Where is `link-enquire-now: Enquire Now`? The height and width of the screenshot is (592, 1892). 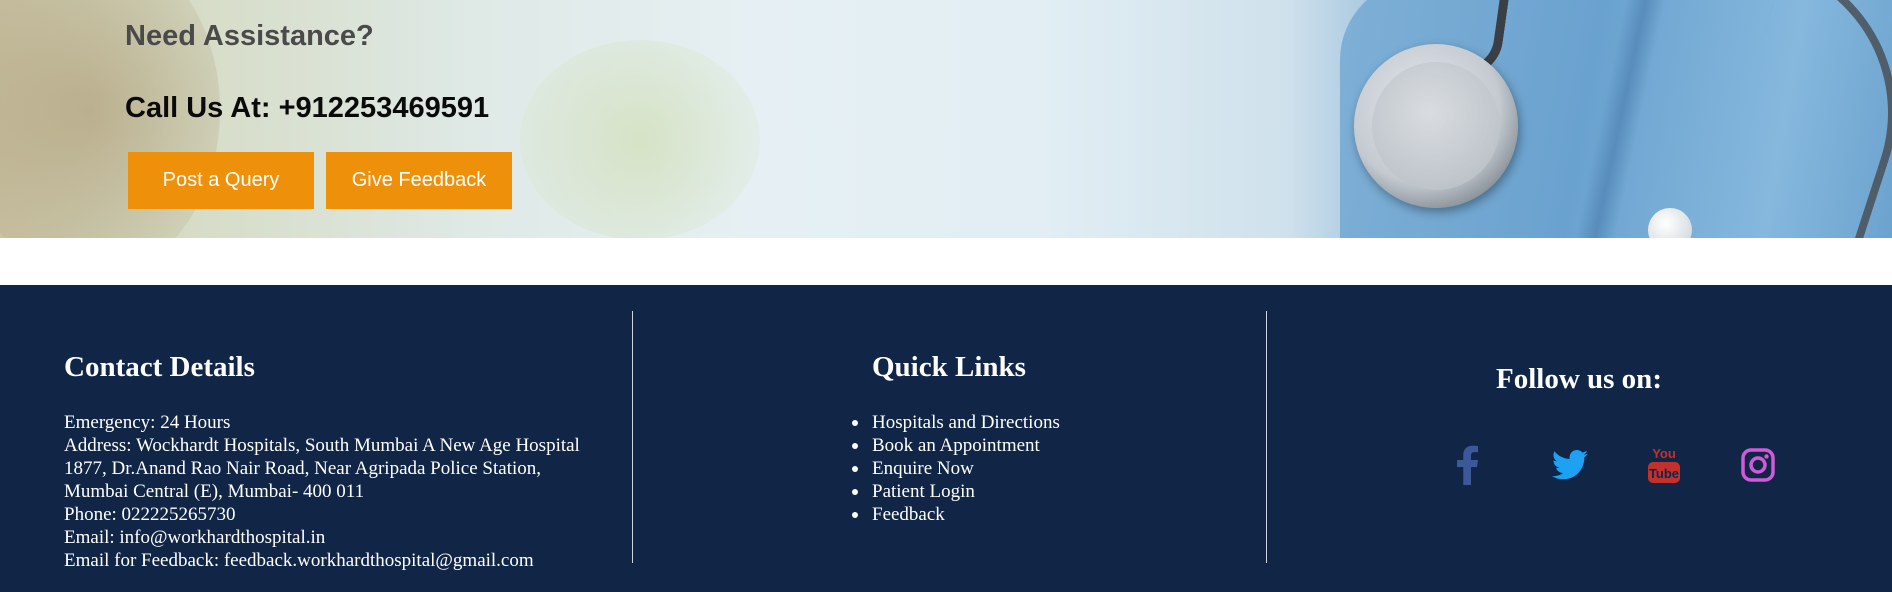 link-enquire-now: Enquire Now is located at coordinates (923, 468).